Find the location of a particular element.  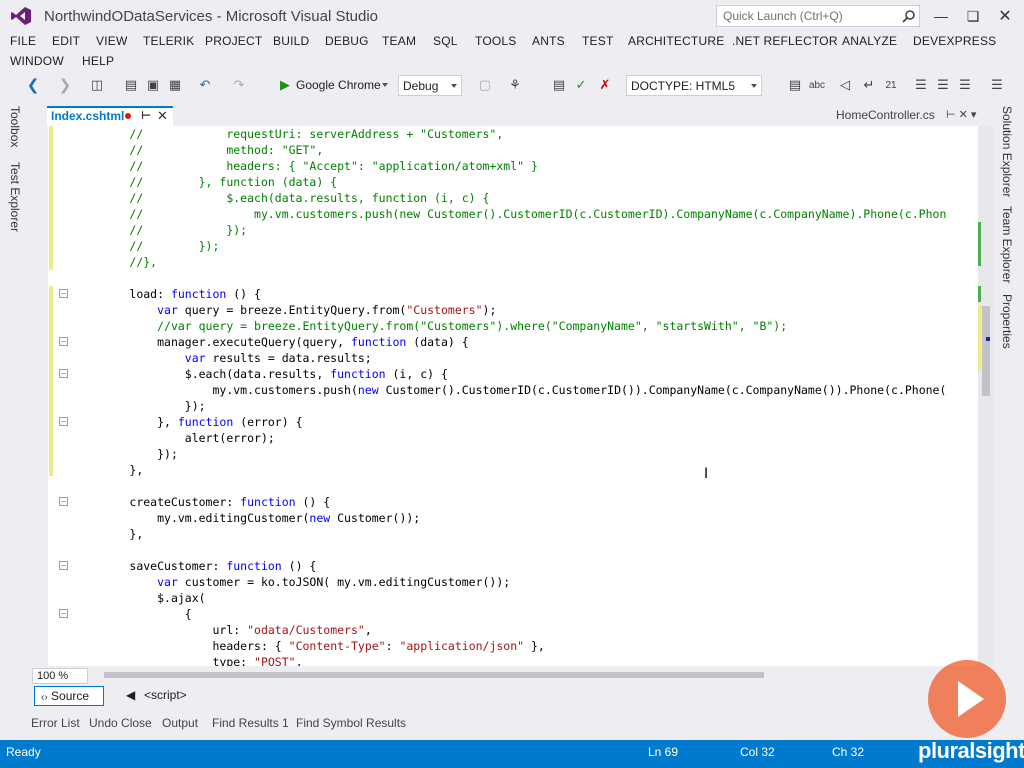

code-line: url: "odata/Customers", is located at coordinates (222, 630).